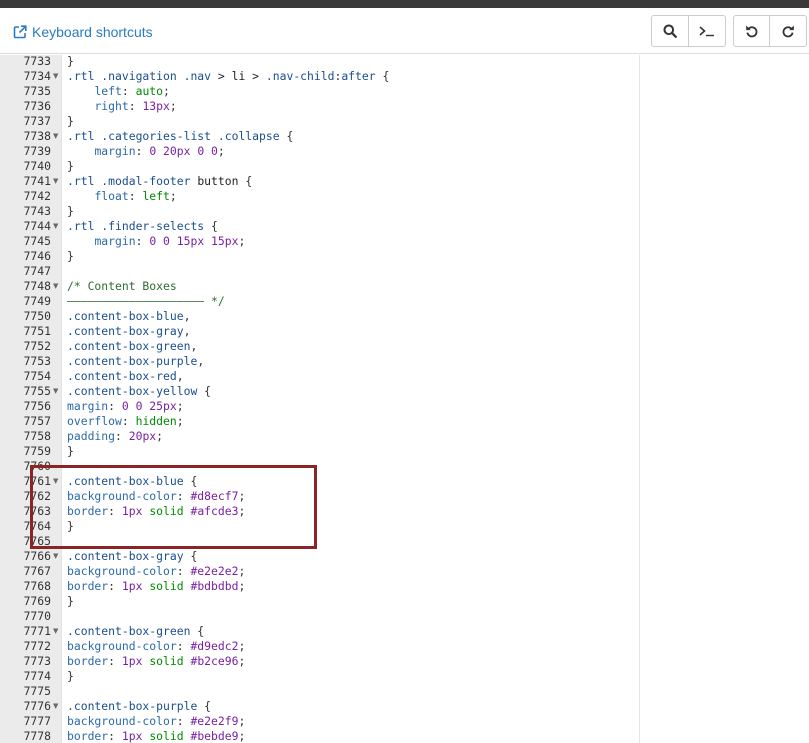 The width and height of the screenshot is (809, 743). I want to click on line-number: 7750, so click(37, 316).